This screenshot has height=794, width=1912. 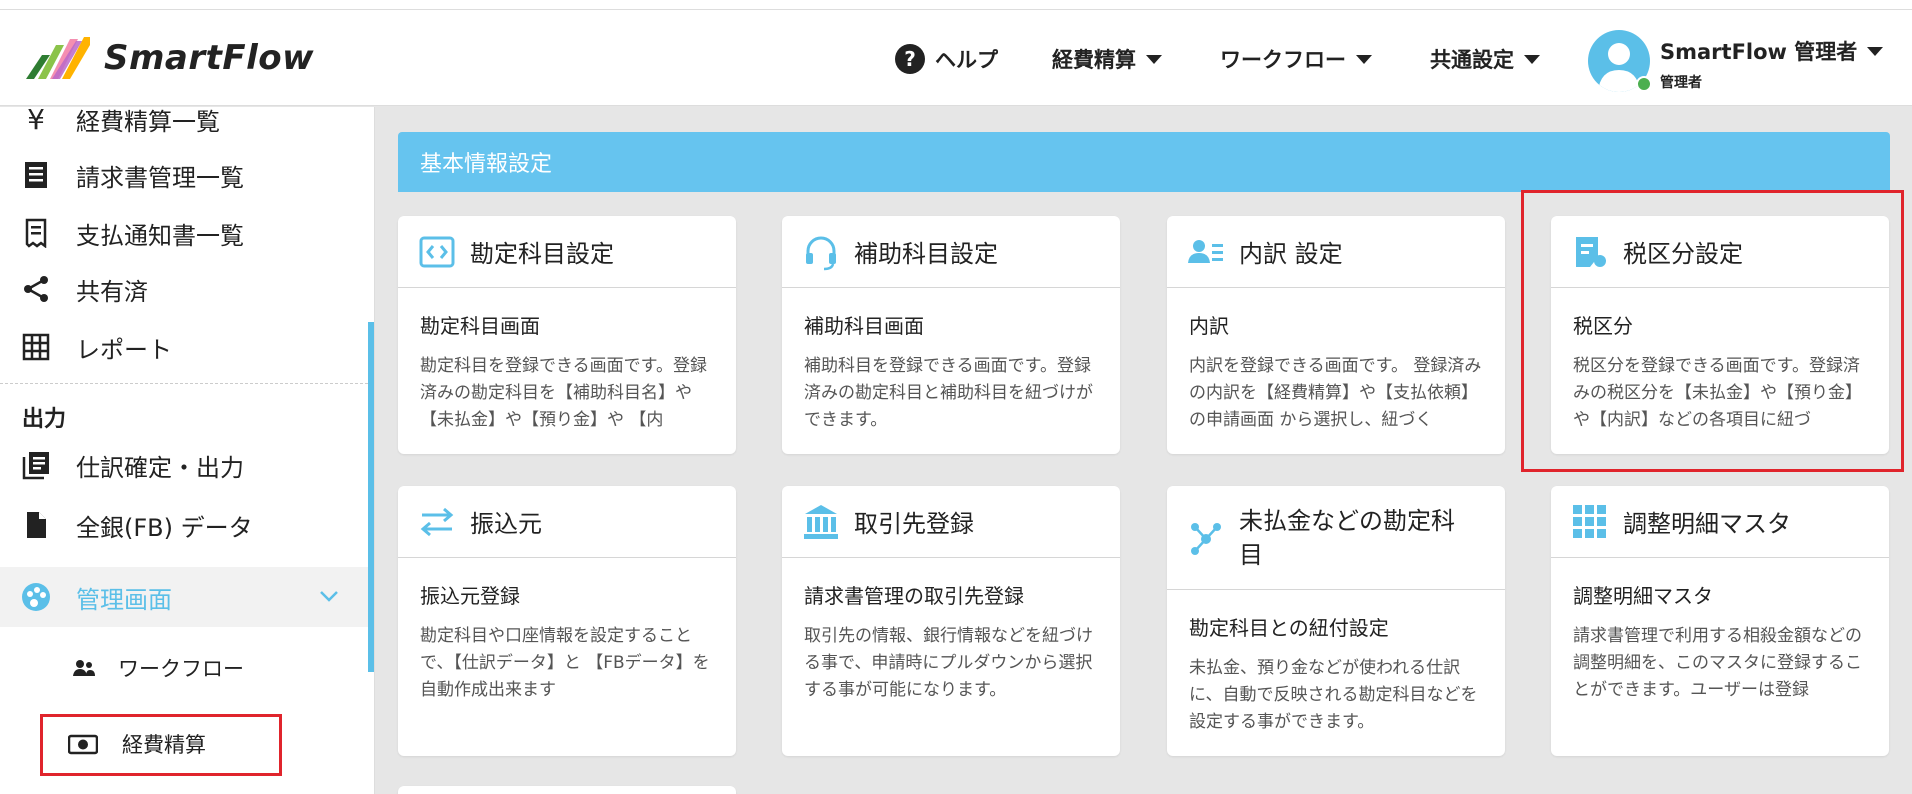 I want to click on card-title: 補助科目設定, so click(x=926, y=254).